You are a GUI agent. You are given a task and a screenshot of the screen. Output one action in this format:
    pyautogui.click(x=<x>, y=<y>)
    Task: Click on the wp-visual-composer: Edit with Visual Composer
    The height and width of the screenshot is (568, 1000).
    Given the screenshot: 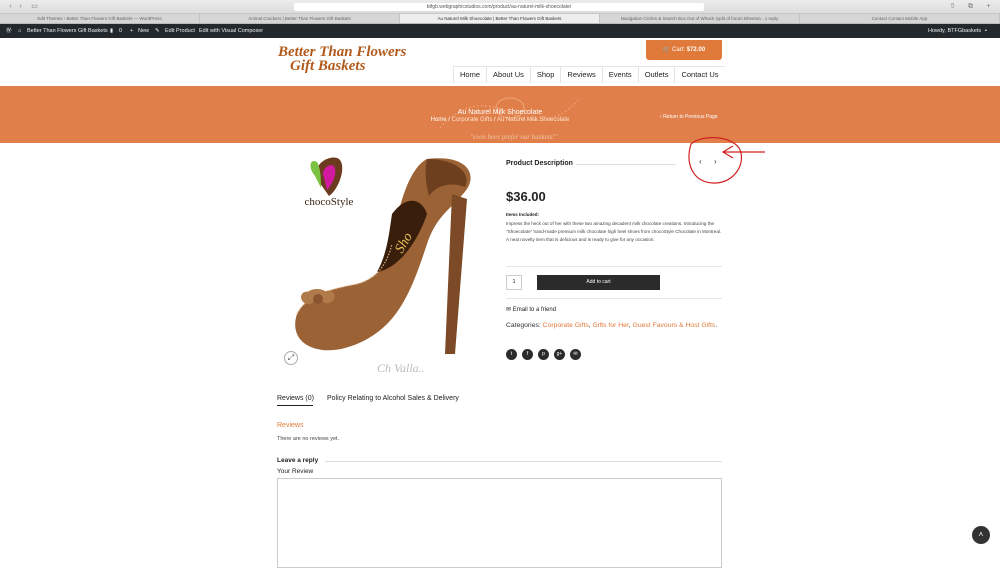 What is the action you would take?
    pyautogui.click(x=231, y=31)
    